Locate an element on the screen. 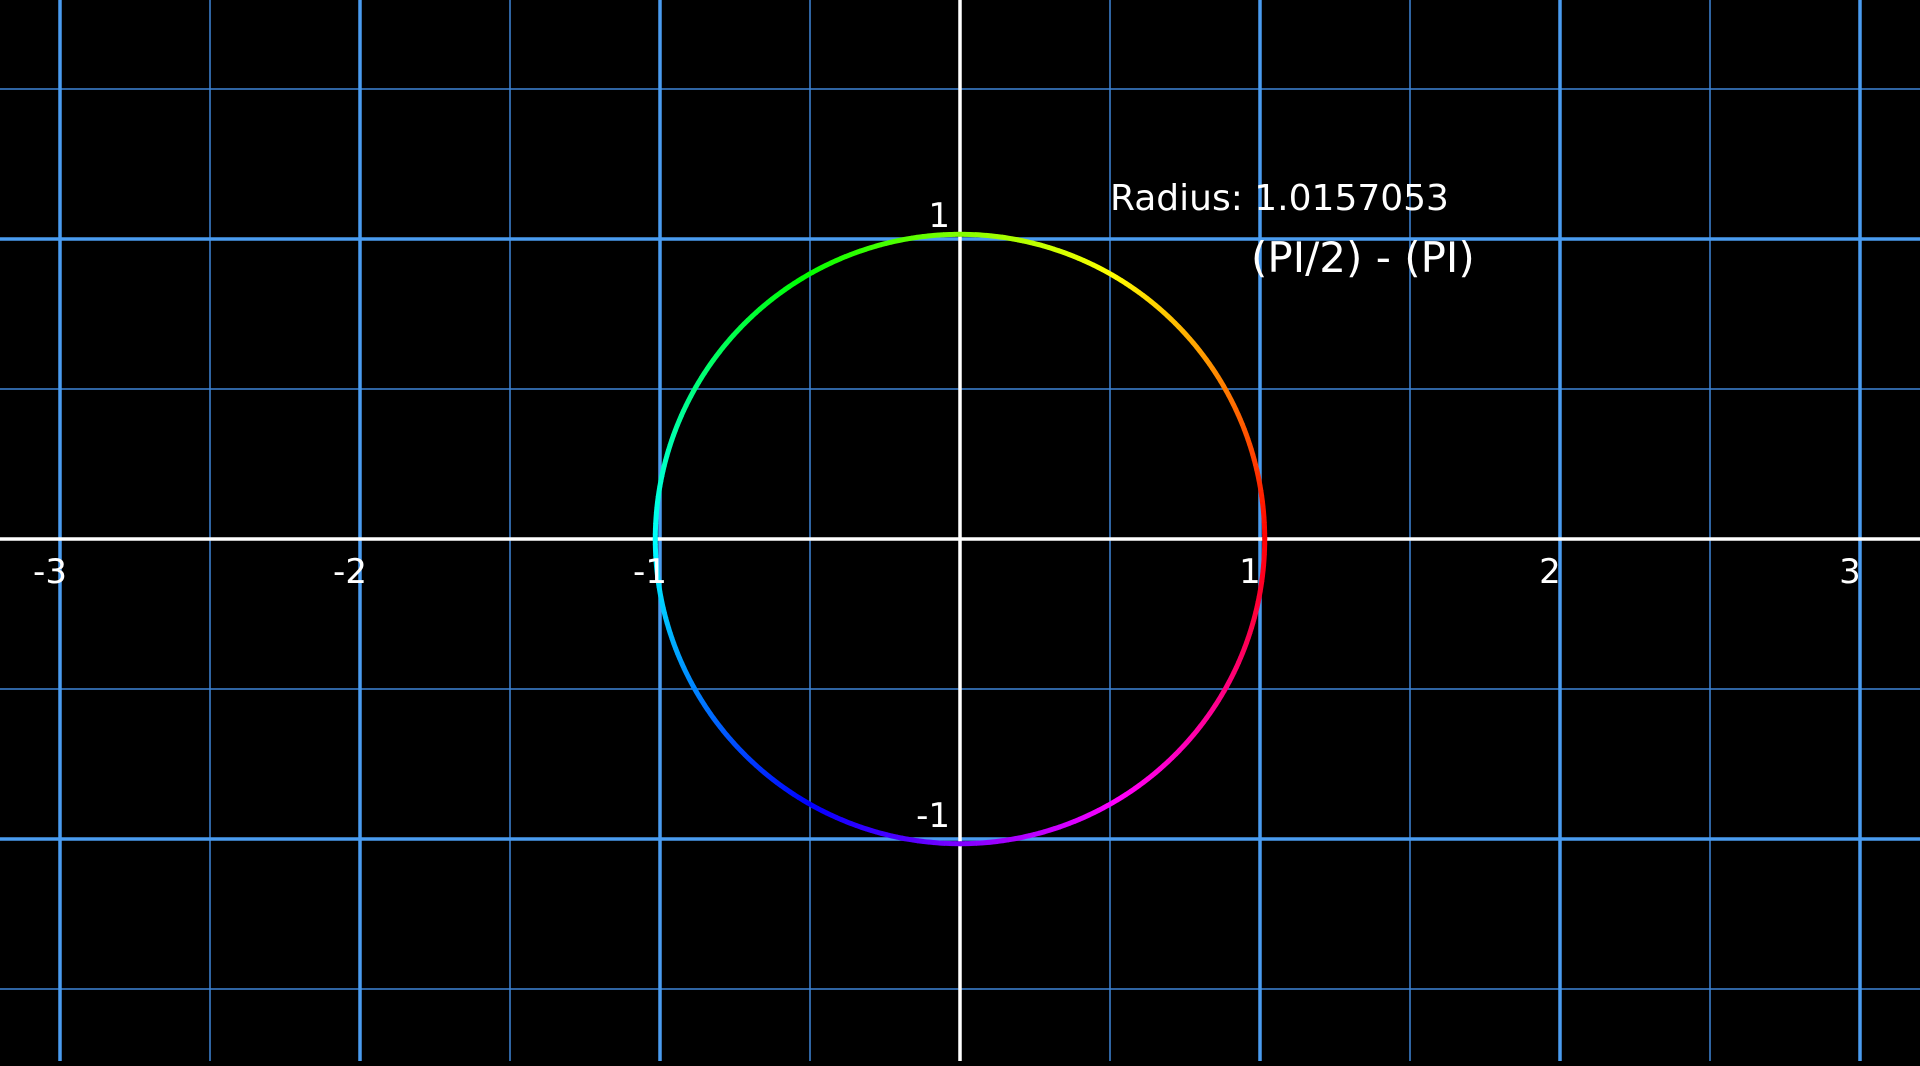 The height and width of the screenshot is (1066, 1920). y-tick-label: -1 is located at coordinates (933, 816).